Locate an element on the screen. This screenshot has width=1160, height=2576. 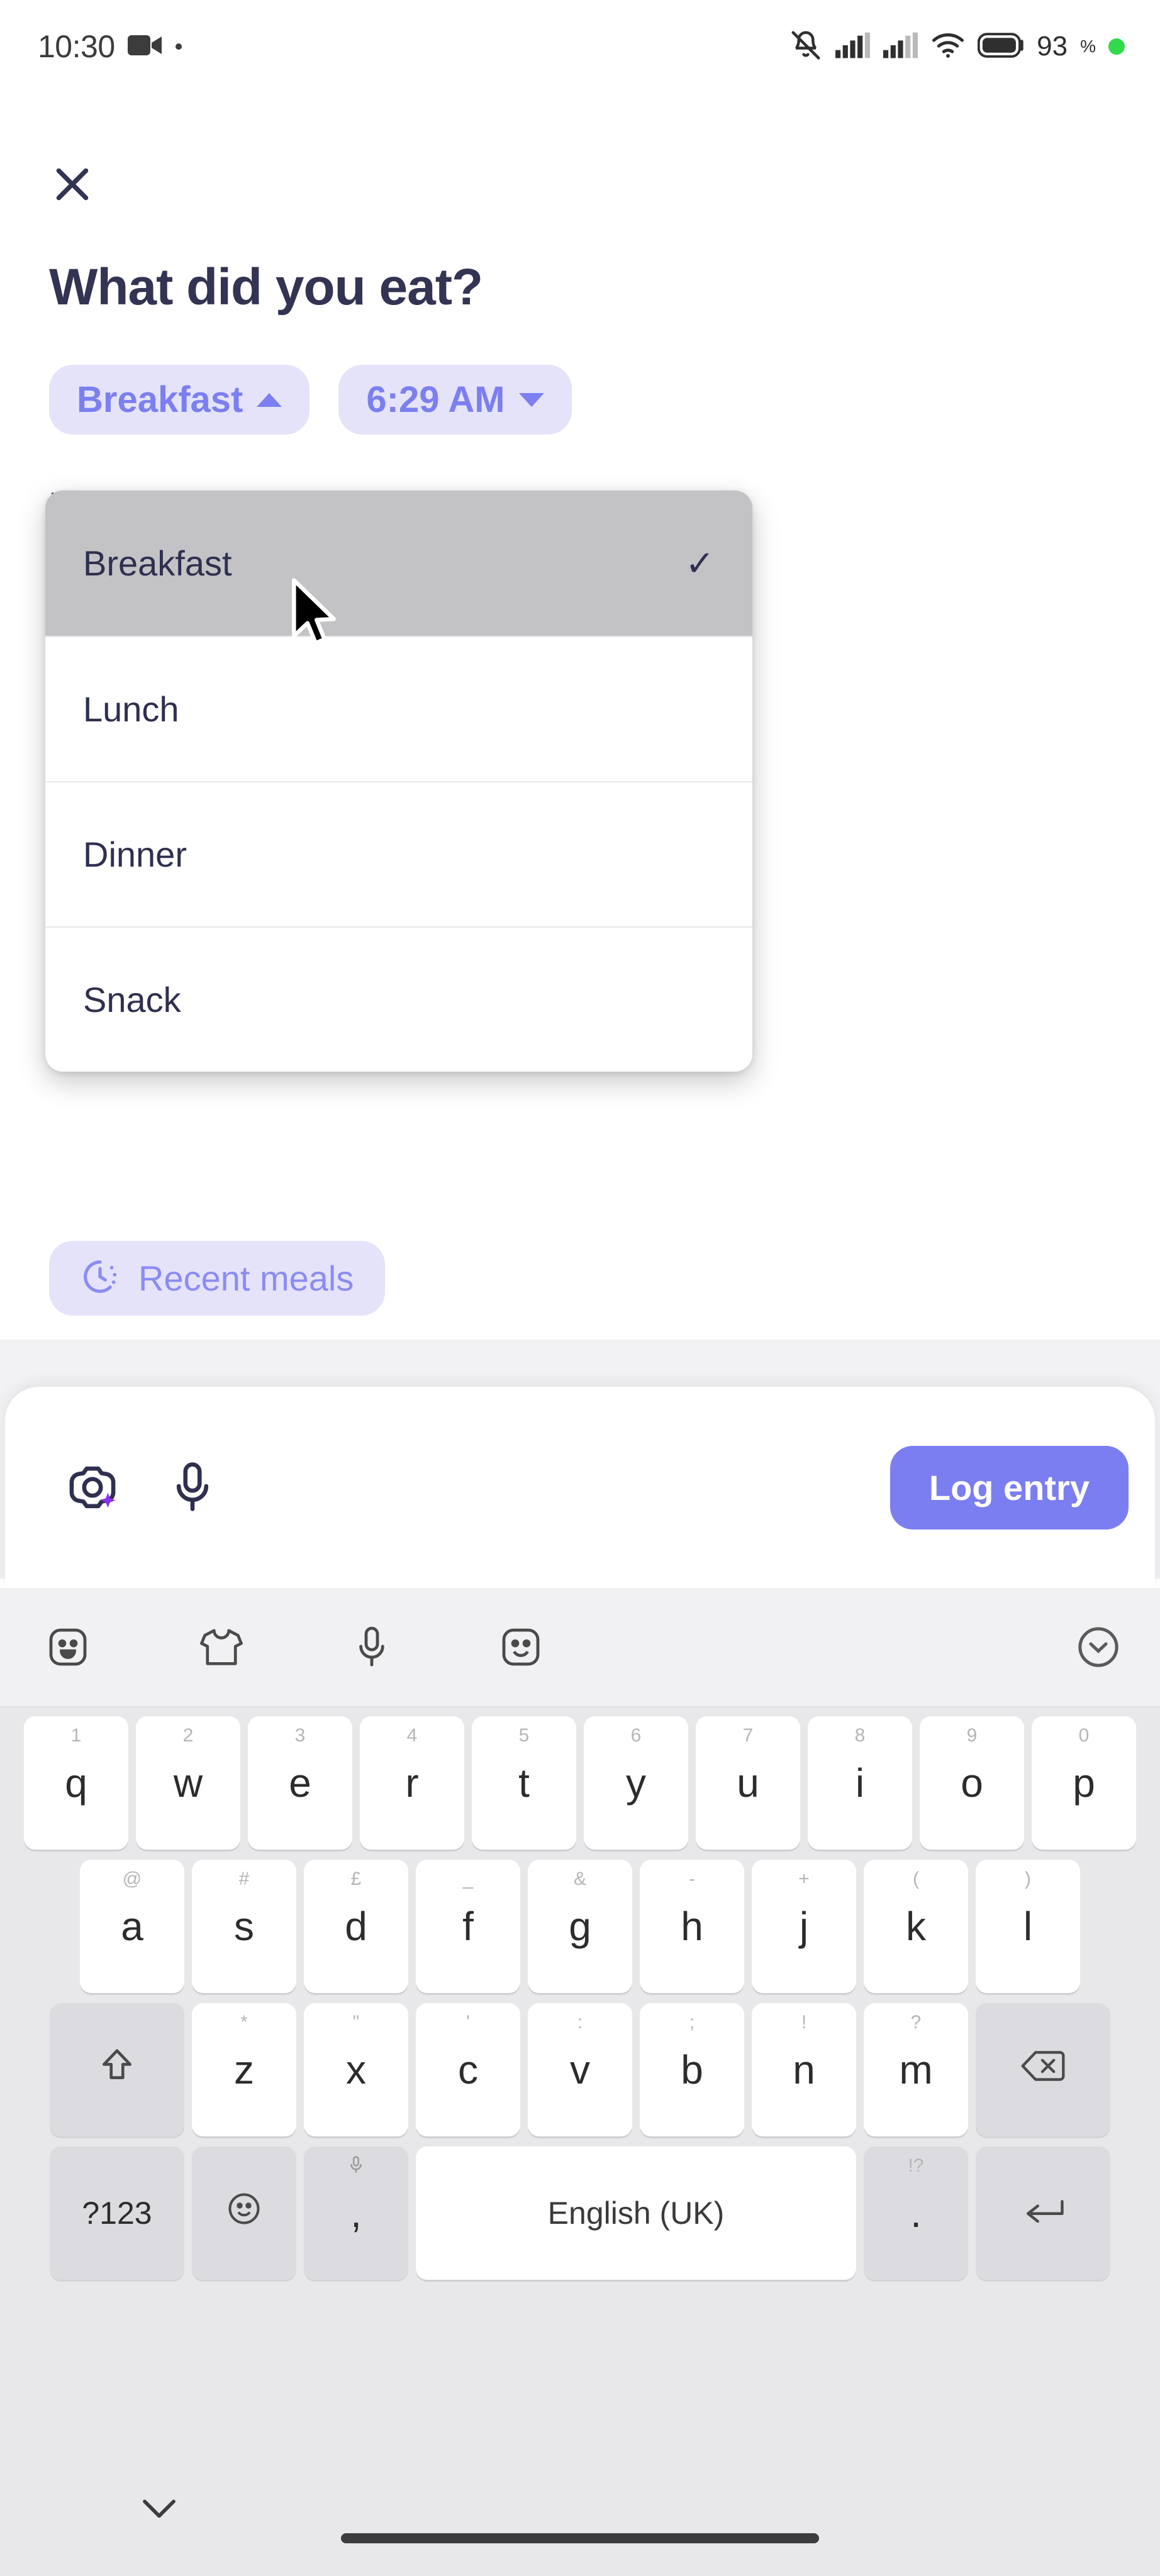
key-label: v is located at coordinates (580, 2069).